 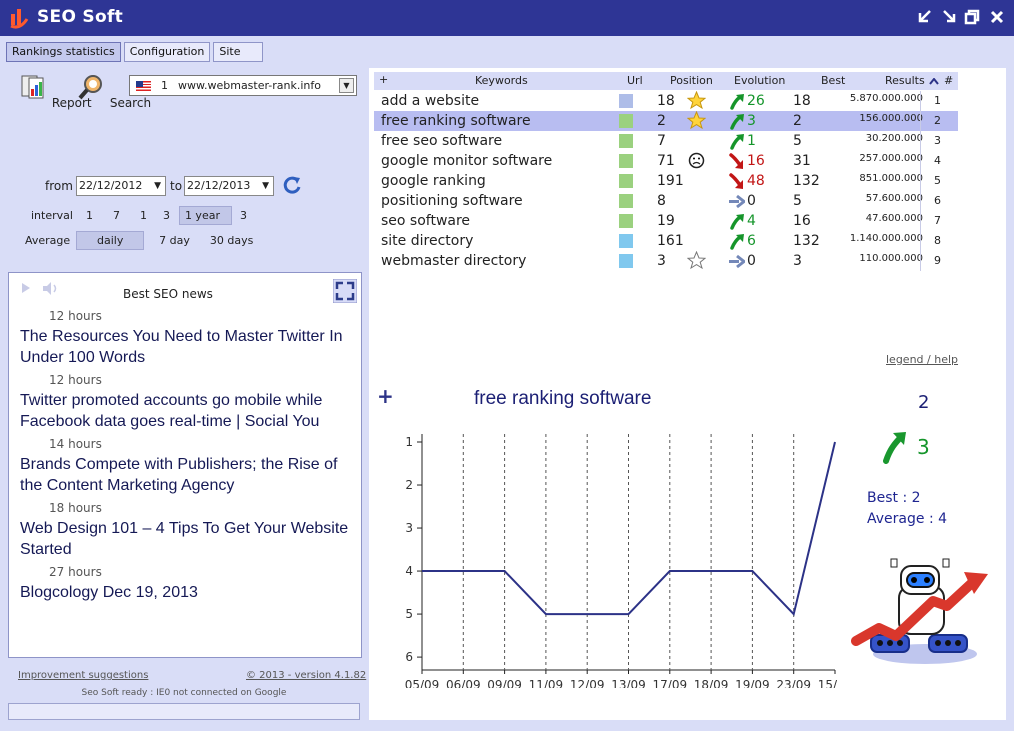 What do you see at coordinates (75, 508) in the screenshot?
I see `news-time: 18 hours` at bounding box center [75, 508].